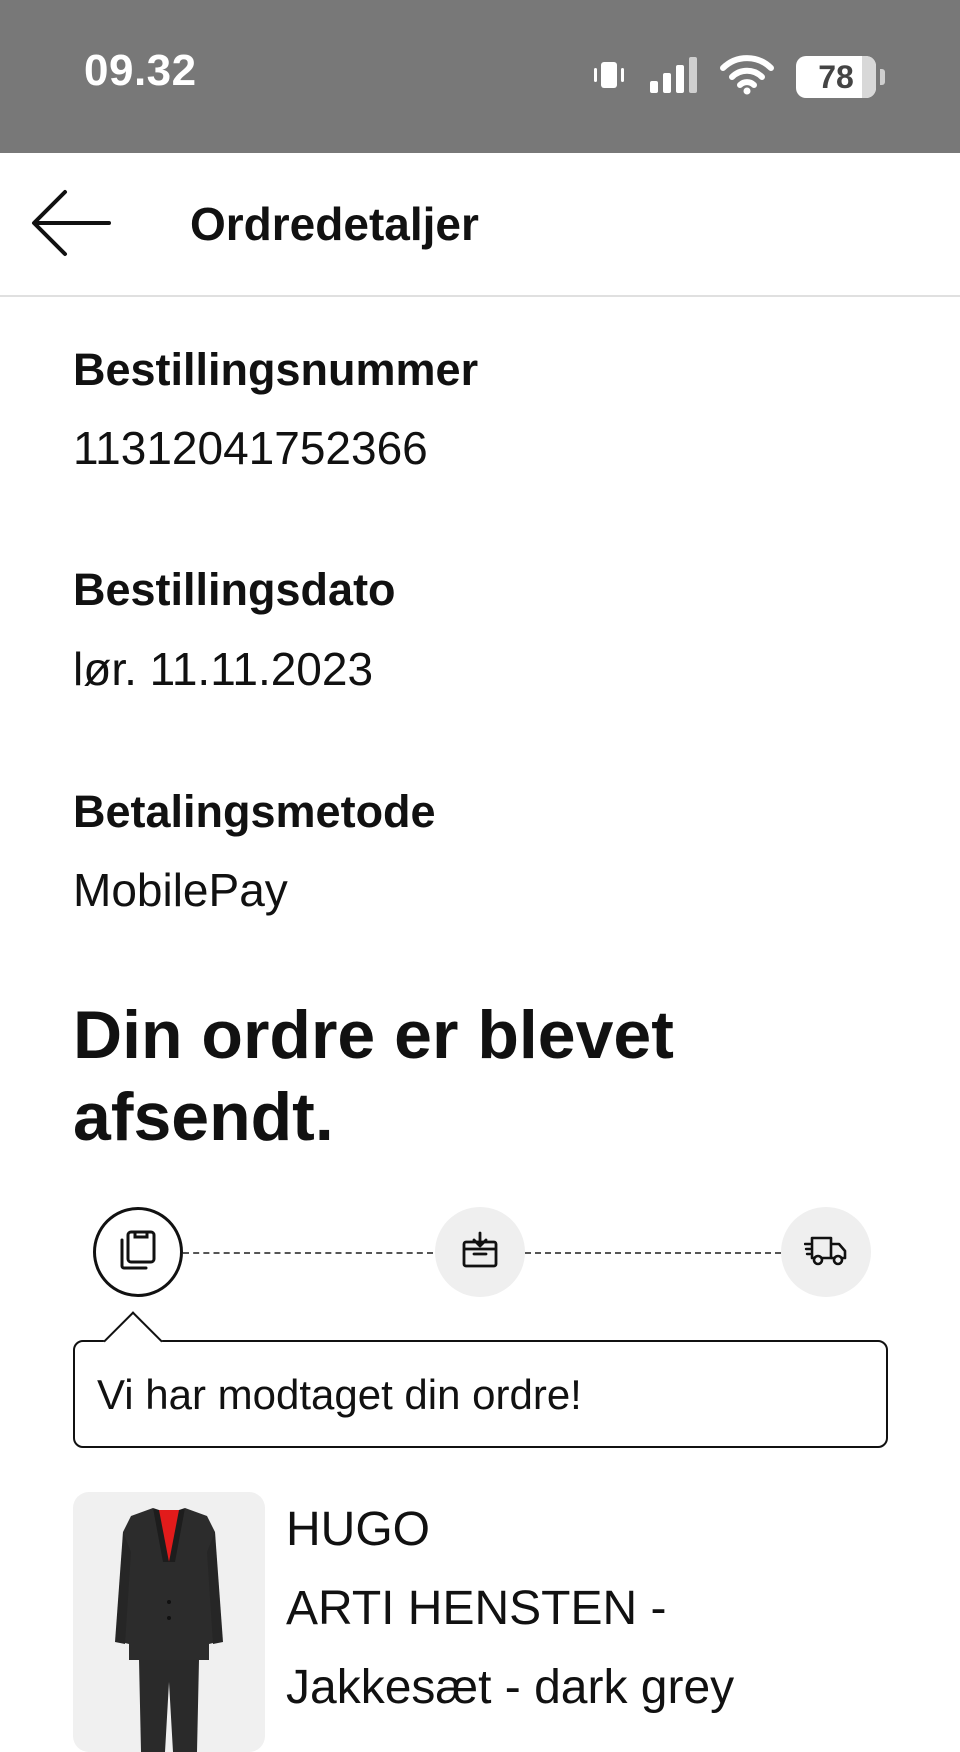 The width and height of the screenshot is (960, 1752). What do you see at coordinates (254, 811) in the screenshot?
I see `payment-method-label: Betalingsmetode` at bounding box center [254, 811].